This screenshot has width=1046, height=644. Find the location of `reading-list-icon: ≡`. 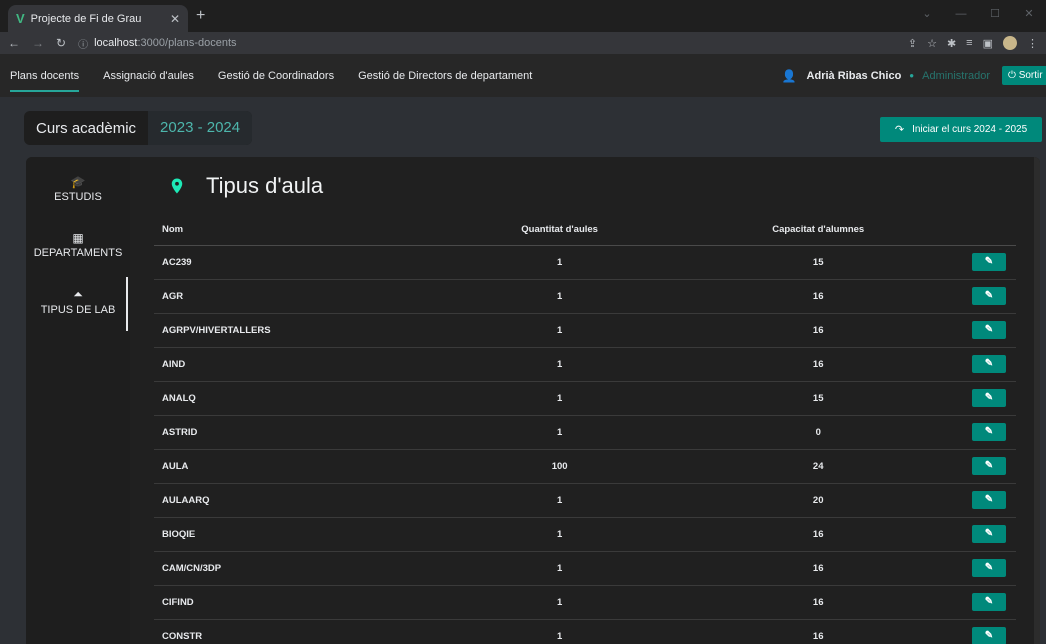

reading-list-icon: ≡ is located at coordinates (969, 43).